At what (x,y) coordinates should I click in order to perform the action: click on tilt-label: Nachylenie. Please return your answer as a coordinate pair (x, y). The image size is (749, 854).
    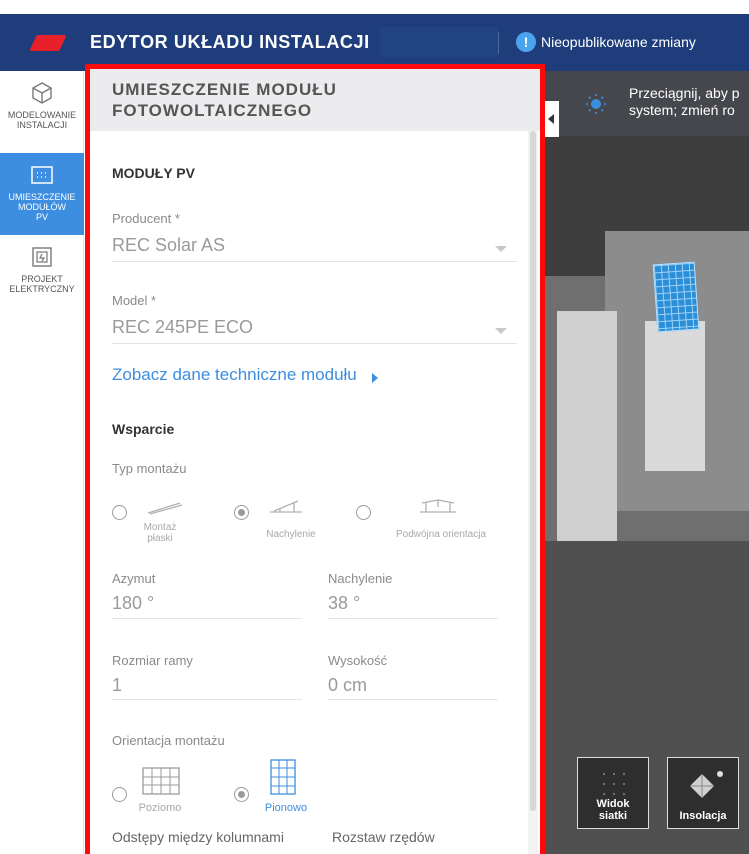
    Looking at the image, I should click on (360, 578).